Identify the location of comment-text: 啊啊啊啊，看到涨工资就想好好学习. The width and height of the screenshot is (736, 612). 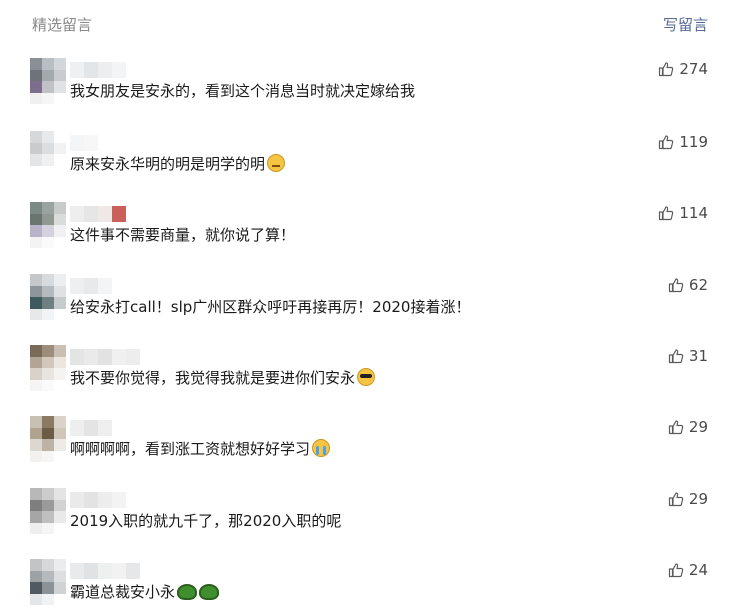
(200, 449).